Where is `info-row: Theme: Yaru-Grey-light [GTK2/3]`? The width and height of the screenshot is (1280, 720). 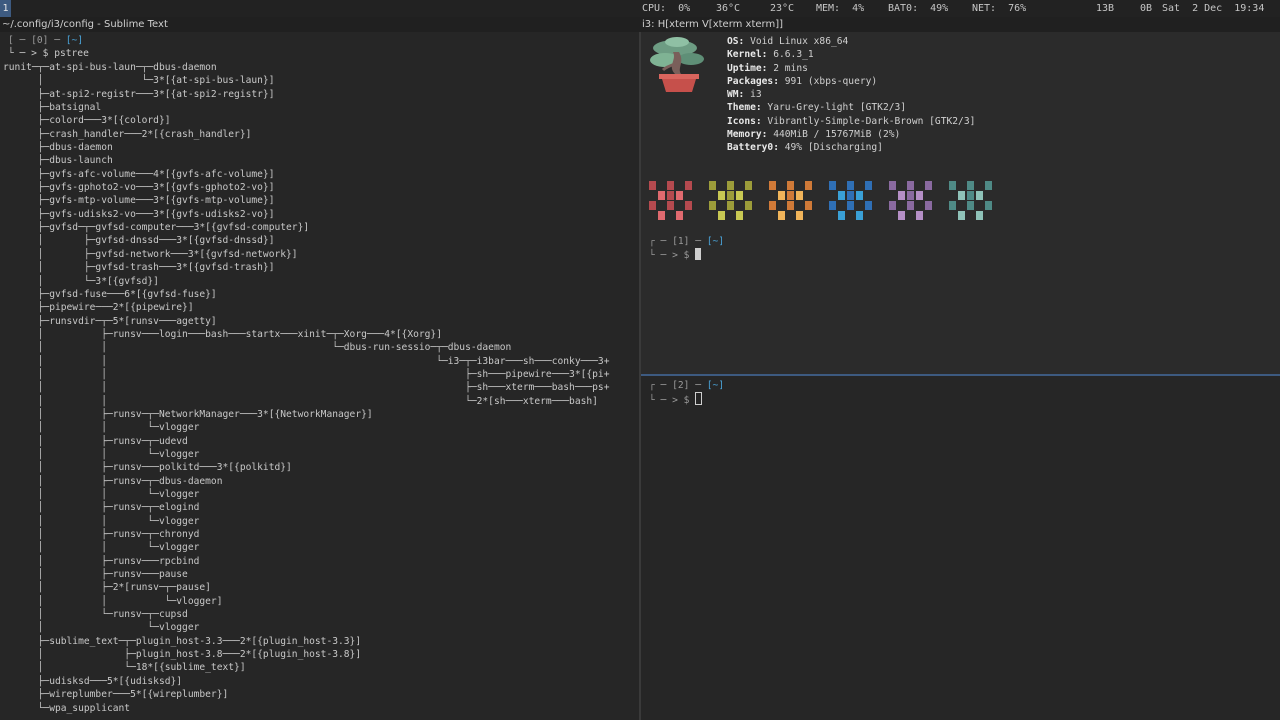
info-row: Theme: Yaru-Grey-light [GTK2/3] is located at coordinates (851, 107).